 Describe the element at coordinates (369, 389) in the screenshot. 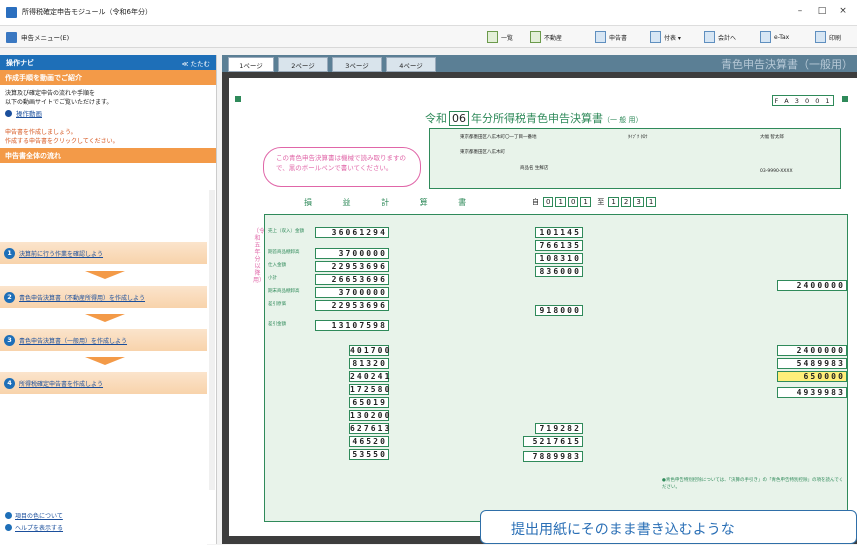

I see `expense-row: 172580` at that location.